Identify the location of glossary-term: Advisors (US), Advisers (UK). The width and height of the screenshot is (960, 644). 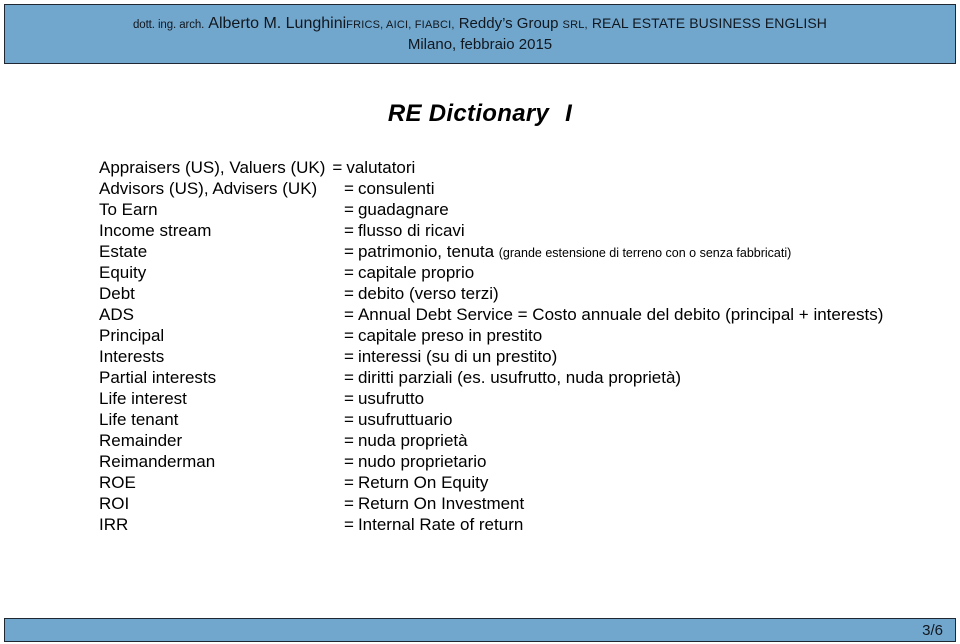
(208, 188).